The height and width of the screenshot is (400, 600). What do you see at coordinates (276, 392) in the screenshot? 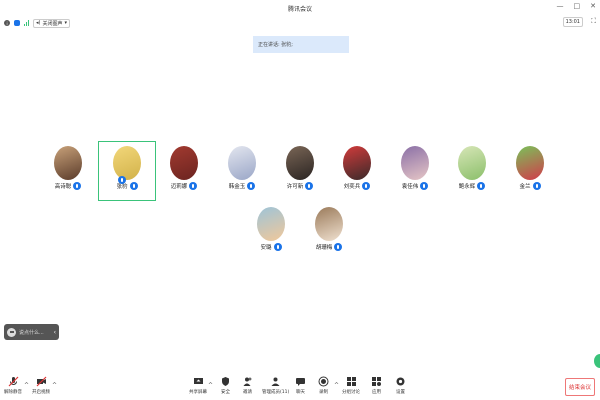
I see `manage-members-label: 管理成员(11)` at bounding box center [276, 392].